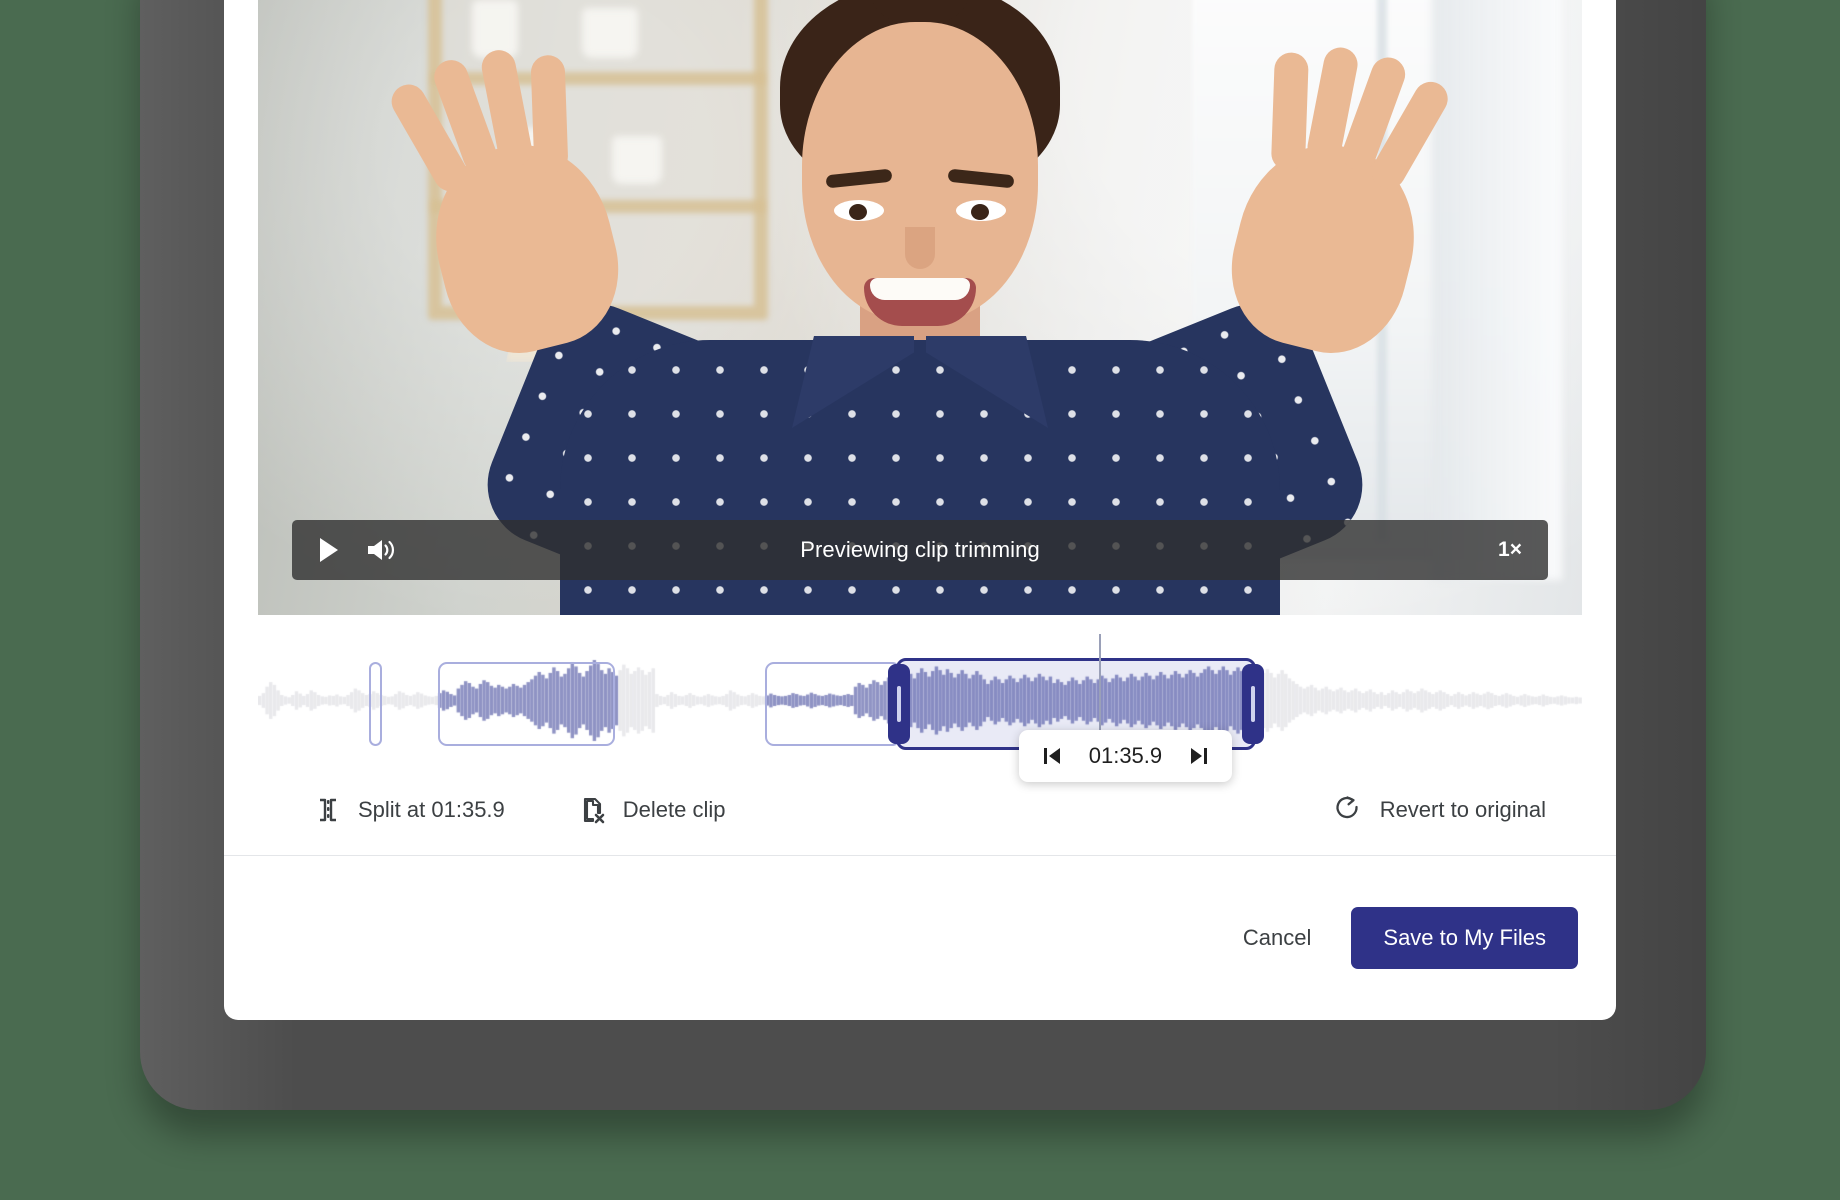 This screenshot has height=1200, width=1840. I want to click on delete-file-icon, so click(593, 810).